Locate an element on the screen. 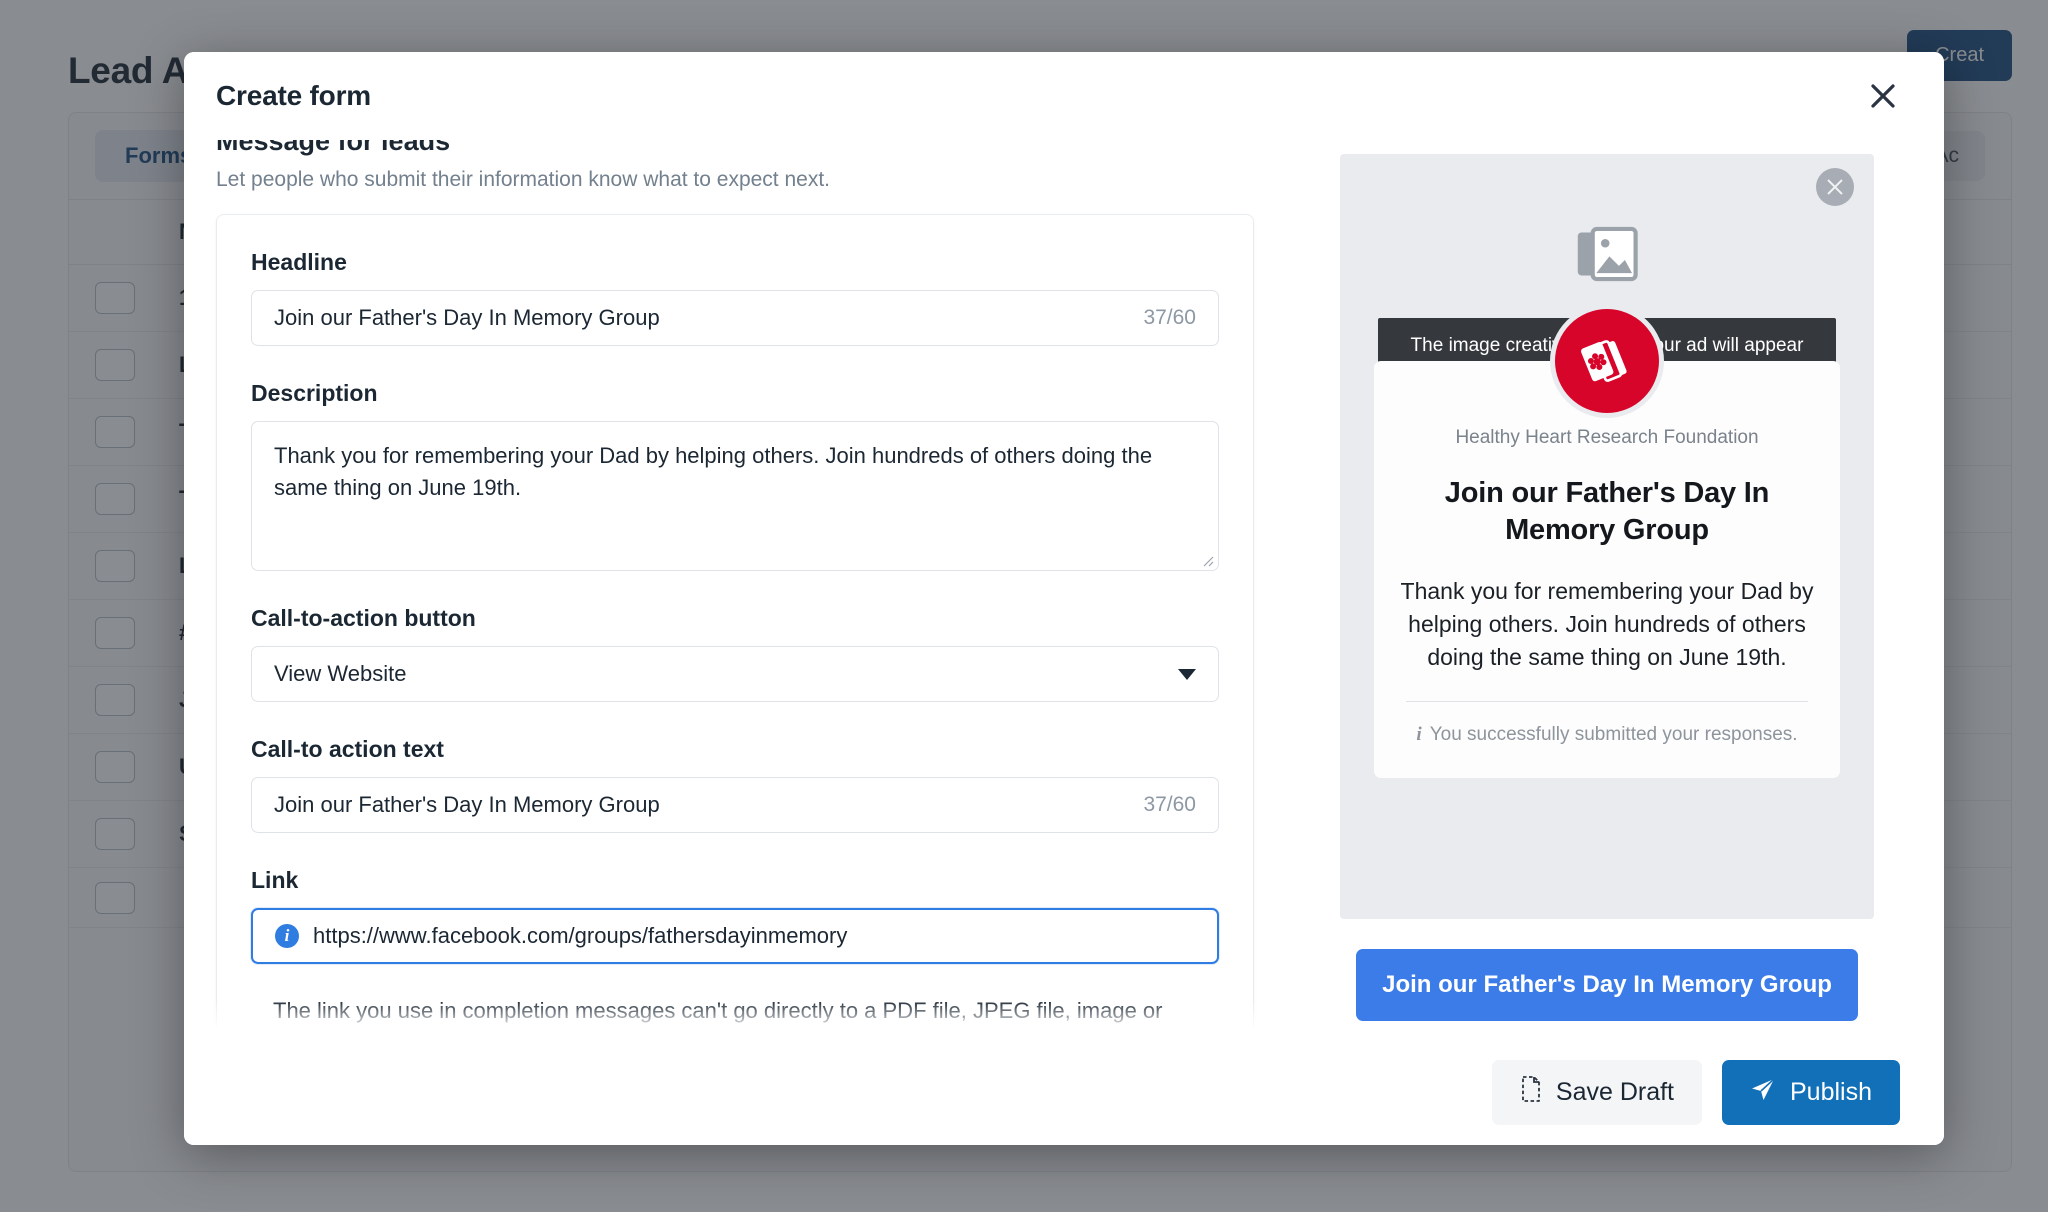 The width and height of the screenshot is (2048, 1212). headline-label: Headline is located at coordinates (299, 262).